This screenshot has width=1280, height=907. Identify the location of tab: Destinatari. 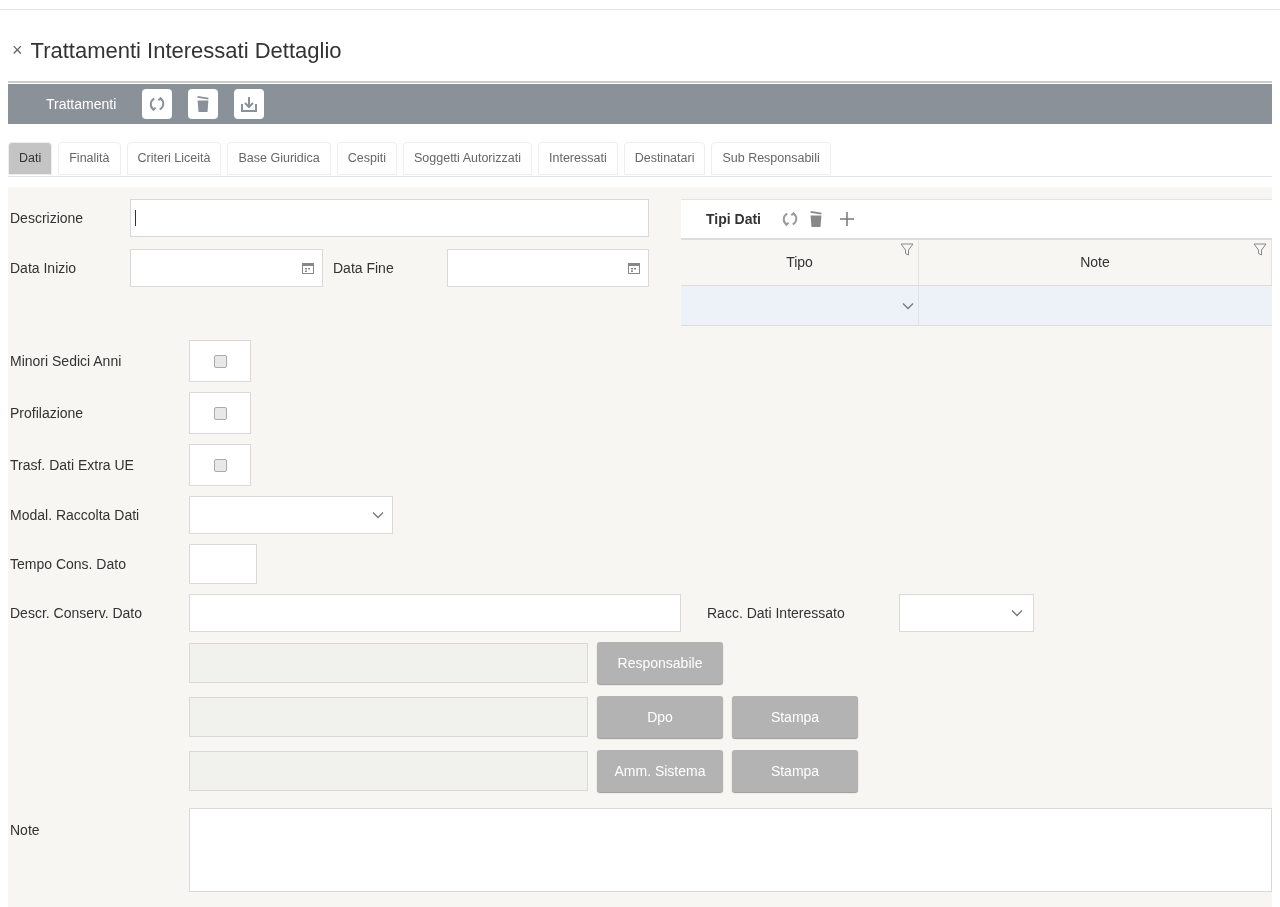
(664, 158).